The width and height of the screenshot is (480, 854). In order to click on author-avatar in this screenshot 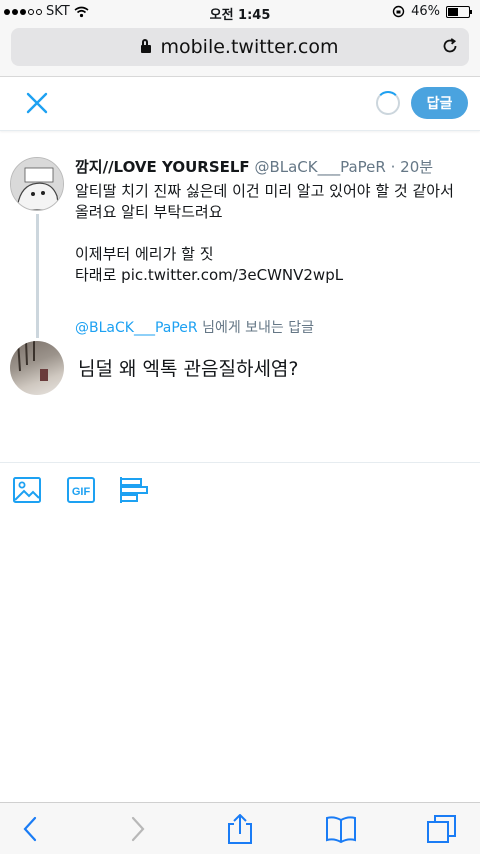, I will do `click(37, 184)`.